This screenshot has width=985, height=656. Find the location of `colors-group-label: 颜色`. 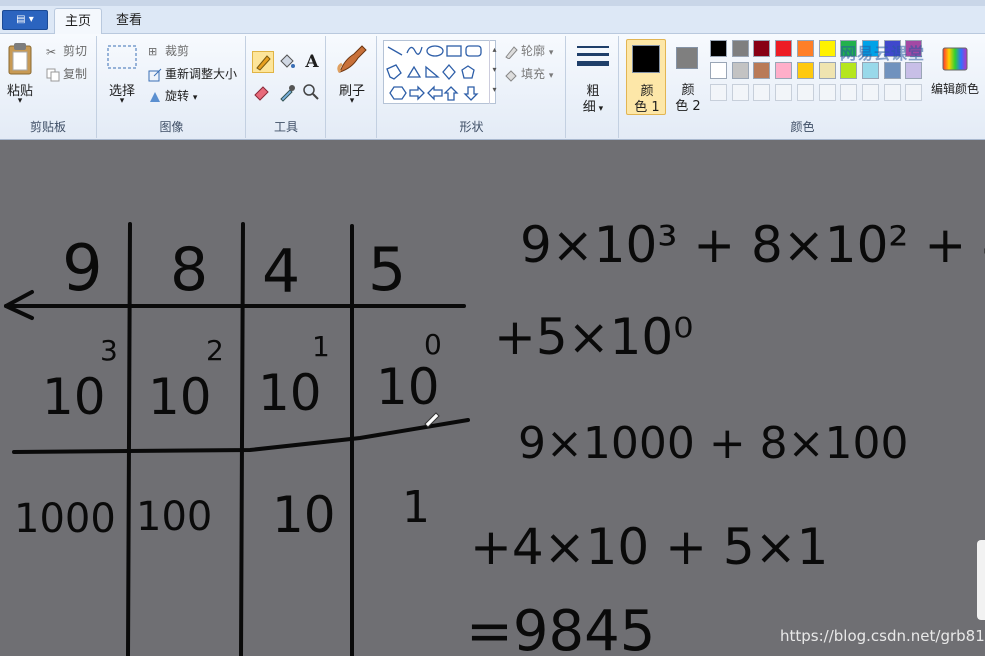

colors-group-label: 颜色 is located at coordinates (802, 127).